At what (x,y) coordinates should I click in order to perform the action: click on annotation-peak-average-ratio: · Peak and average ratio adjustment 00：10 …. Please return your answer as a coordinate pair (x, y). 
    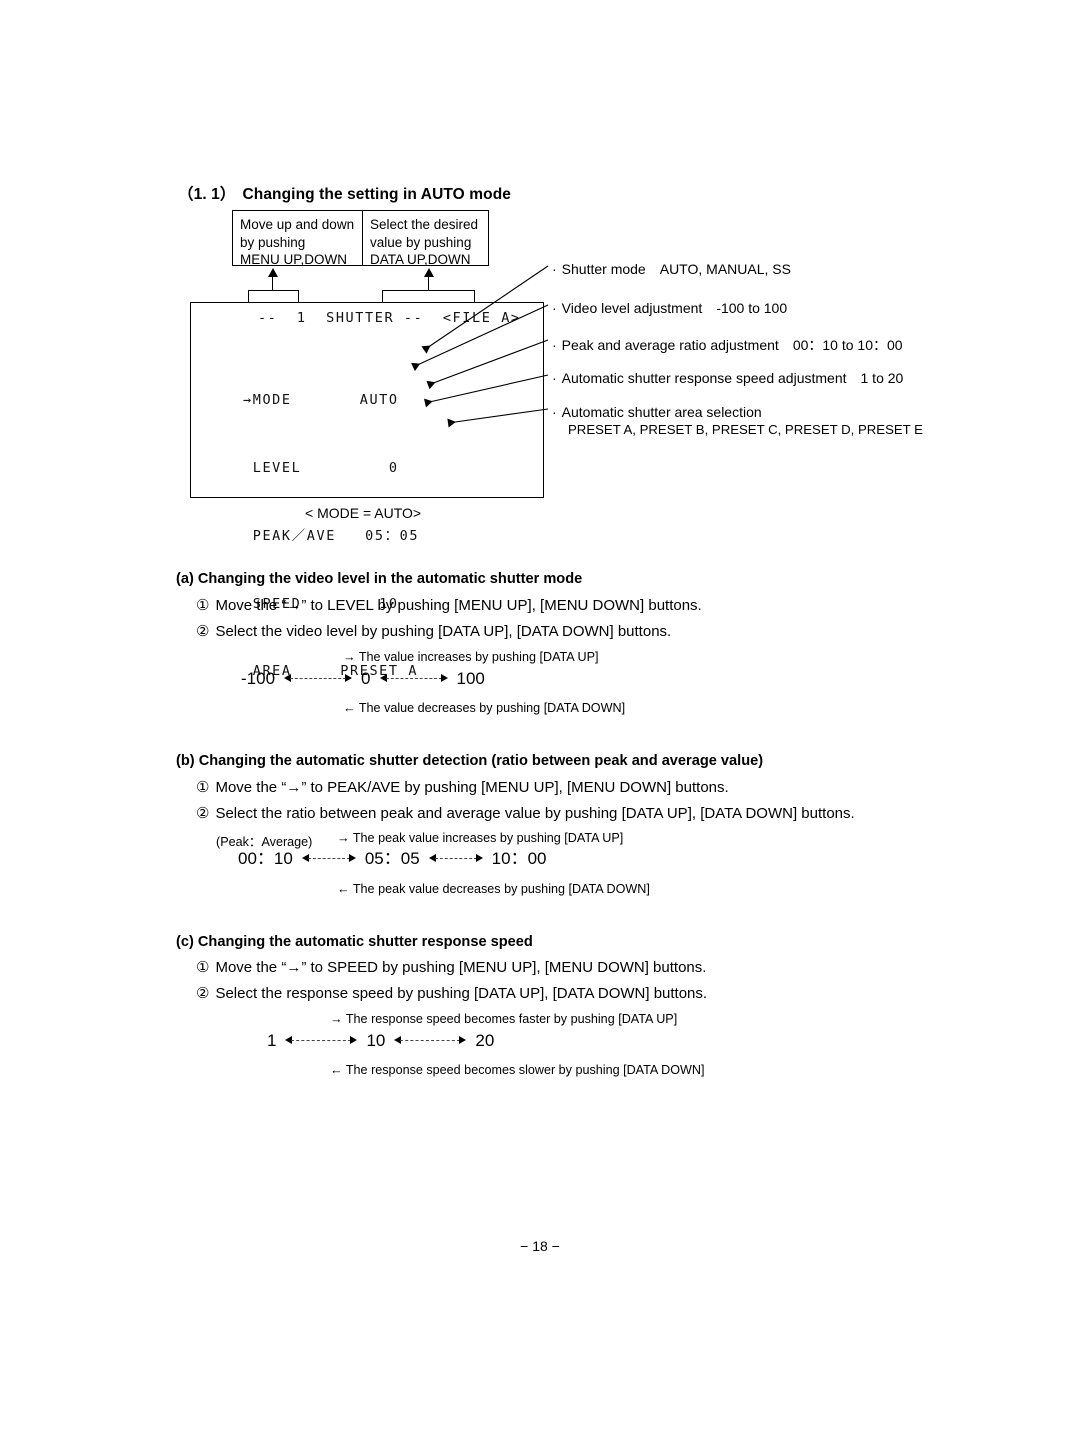
    Looking at the image, I should click on (727, 345).